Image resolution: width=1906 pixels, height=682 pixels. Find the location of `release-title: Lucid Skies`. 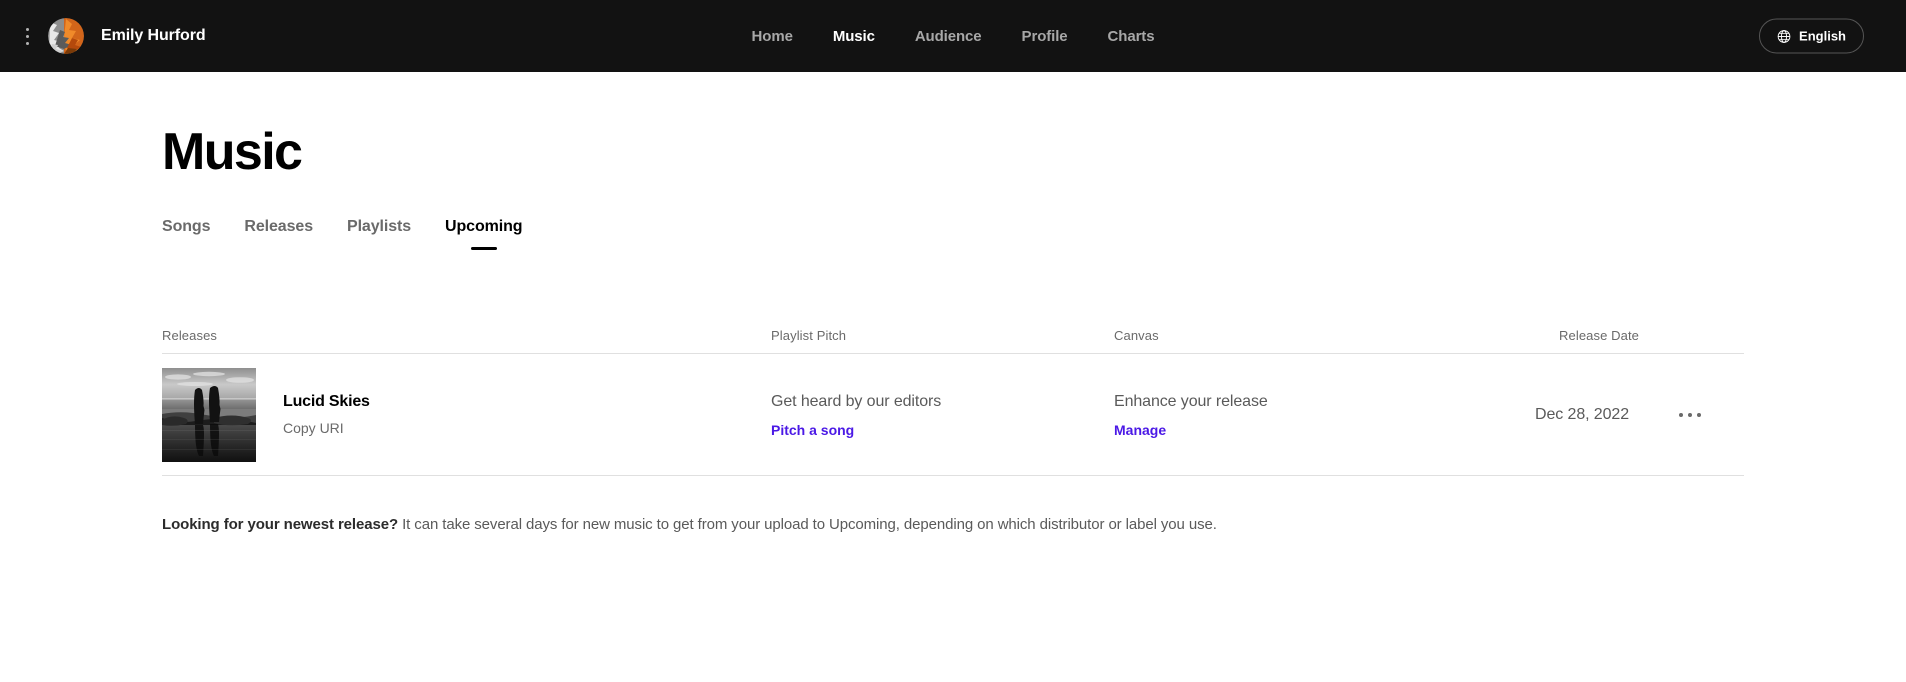

release-title: Lucid Skies is located at coordinates (326, 401).